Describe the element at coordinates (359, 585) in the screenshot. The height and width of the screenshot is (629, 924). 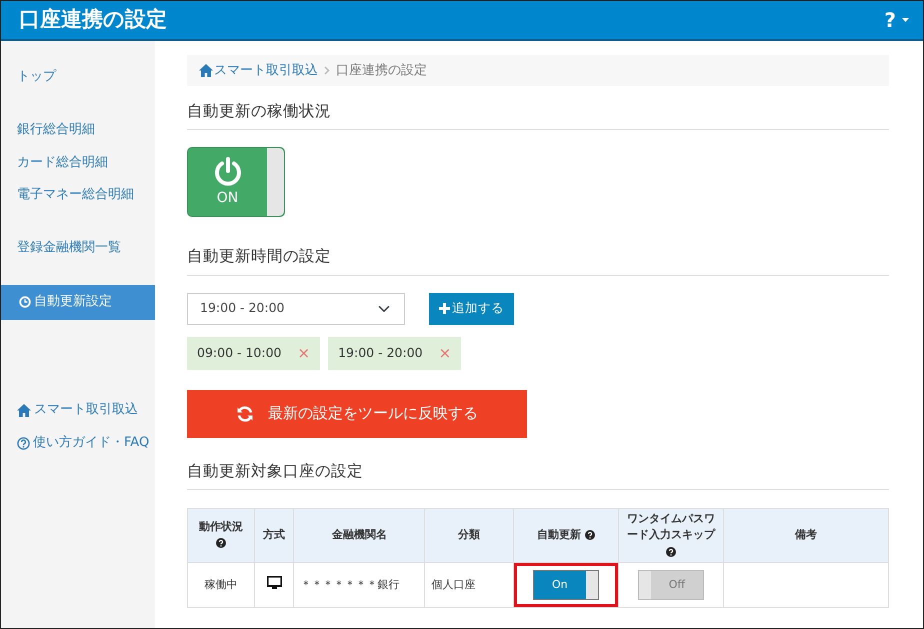
I see `table-cell: ＊＊＊＊＊＊＊銀行` at that location.